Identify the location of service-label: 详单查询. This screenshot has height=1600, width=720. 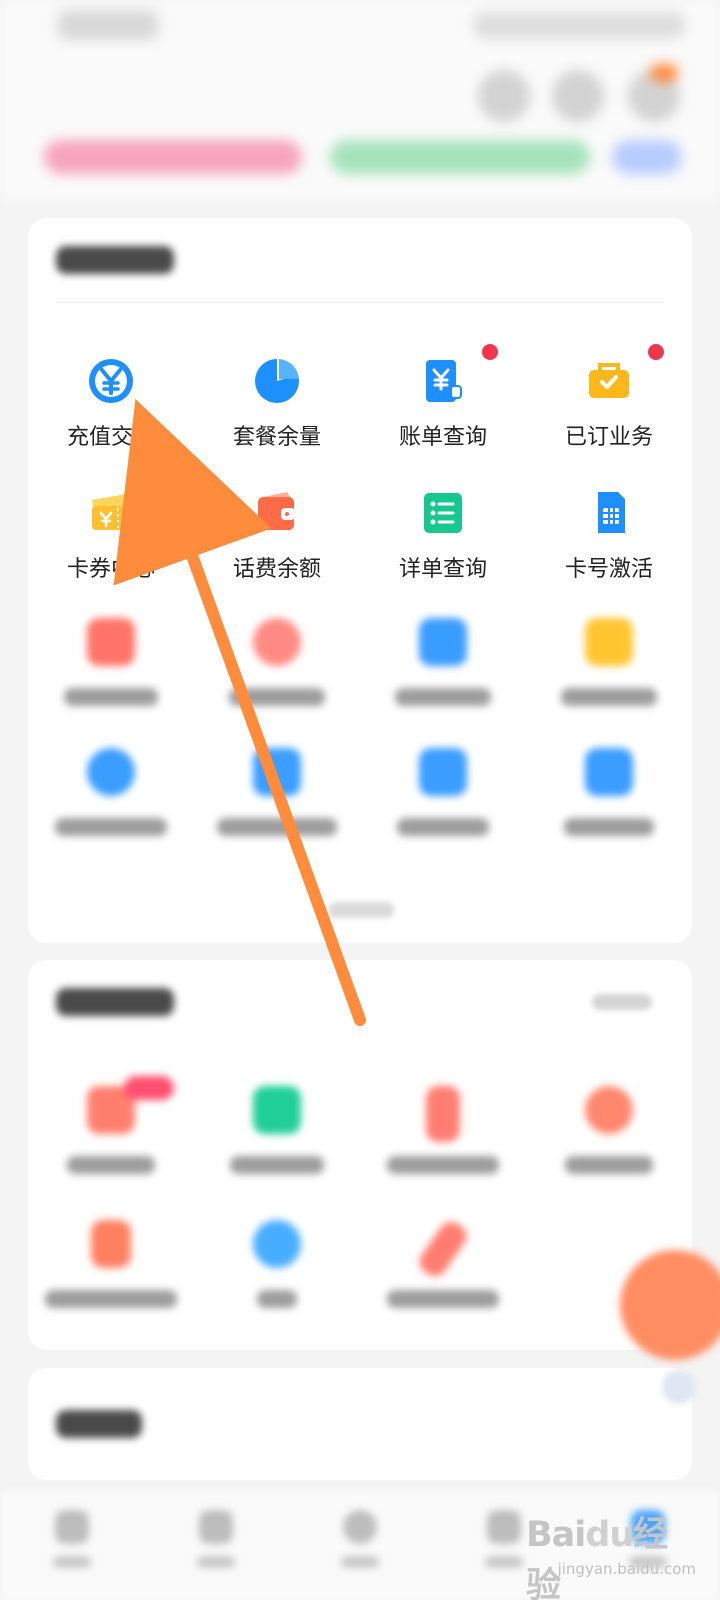
(442, 569).